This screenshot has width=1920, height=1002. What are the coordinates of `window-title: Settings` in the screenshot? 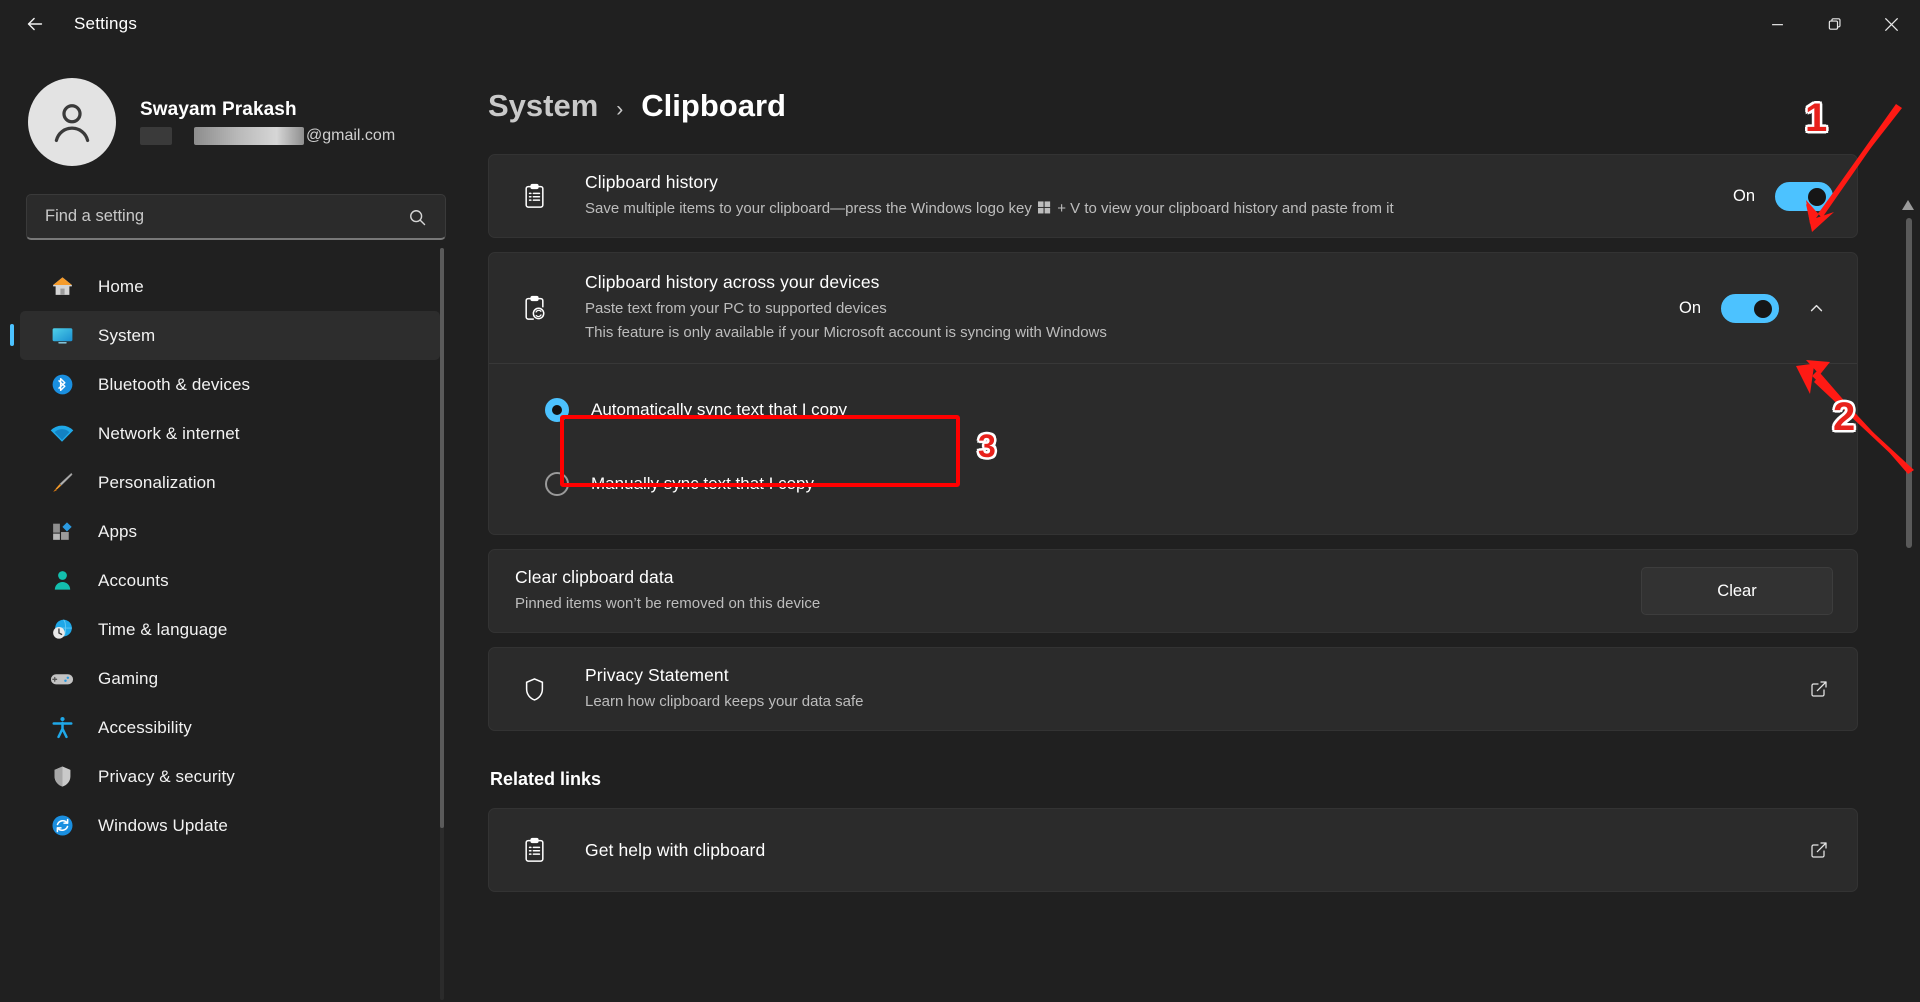 It's located at (106, 23).